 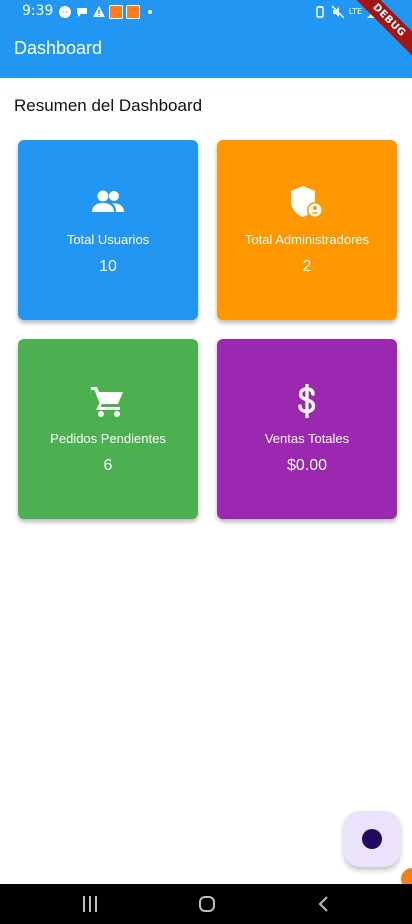 What do you see at coordinates (108, 429) in the screenshot?
I see `card-pedidos-pendientes: Pedidos Pendientes 6` at bounding box center [108, 429].